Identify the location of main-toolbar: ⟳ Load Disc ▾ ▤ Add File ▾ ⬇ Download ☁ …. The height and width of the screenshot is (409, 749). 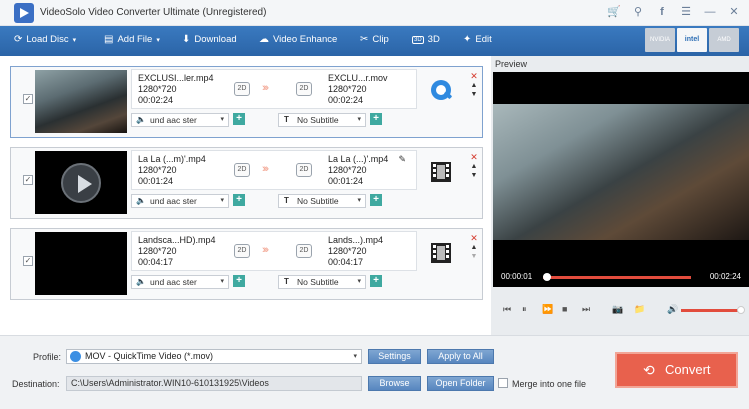
(374, 41).